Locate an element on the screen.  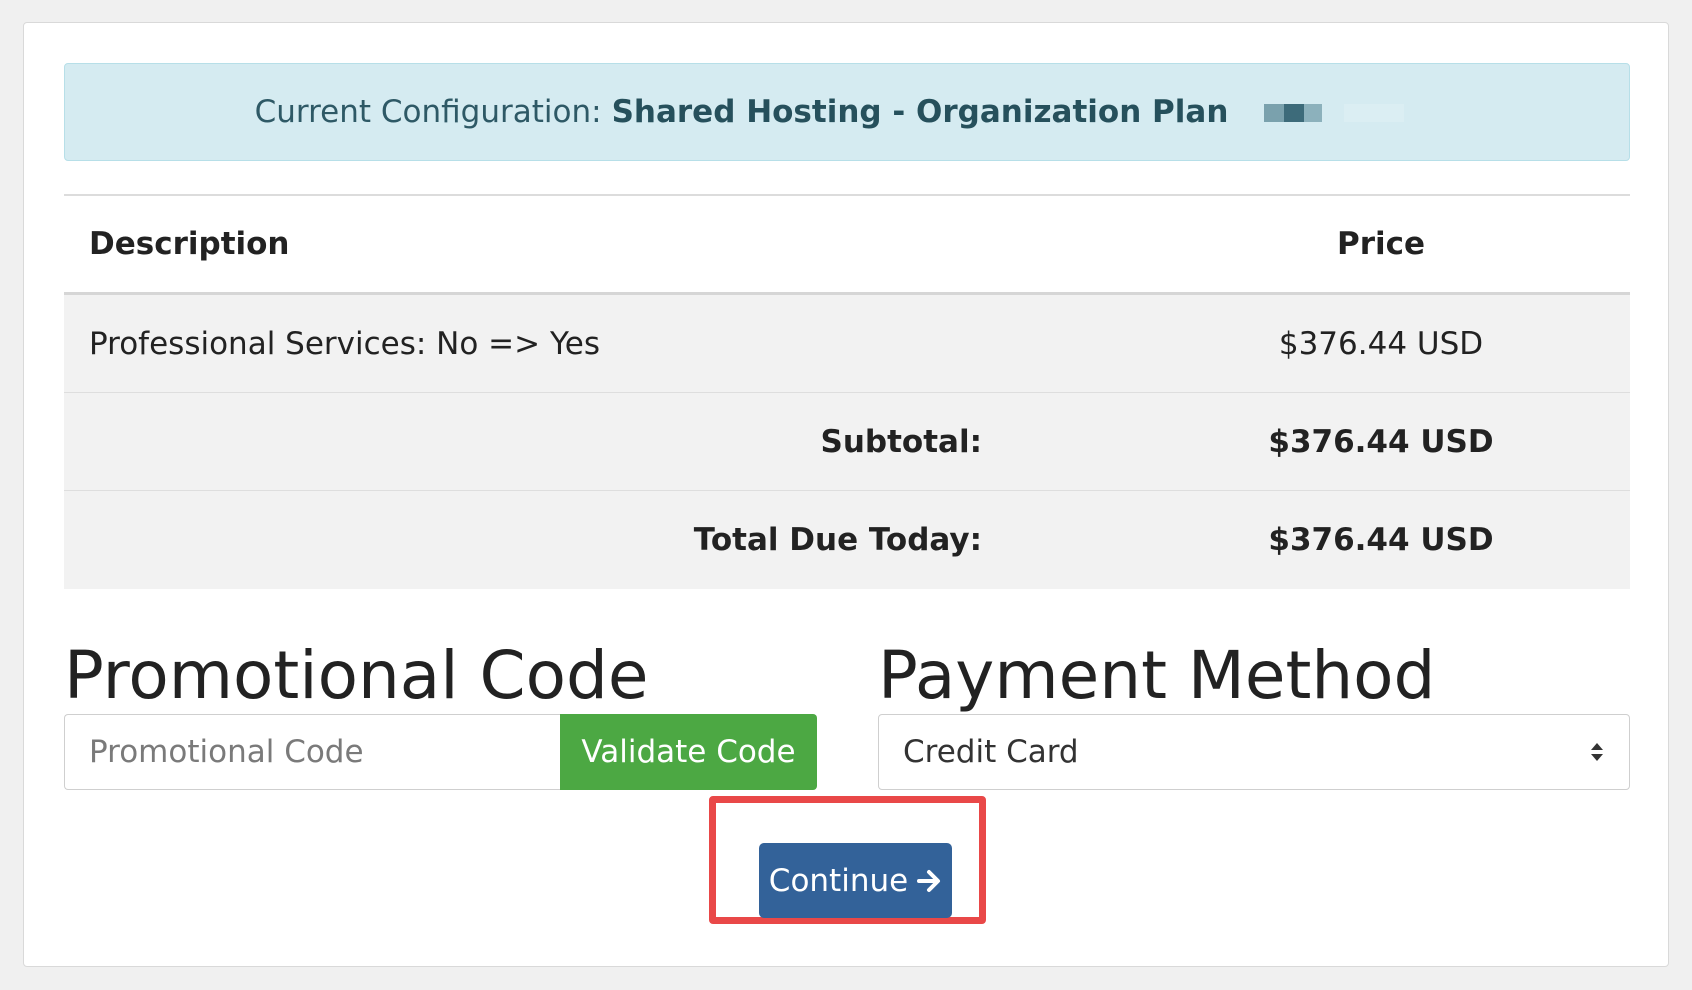
header-price: Price is located at coordinates (1381, 244).